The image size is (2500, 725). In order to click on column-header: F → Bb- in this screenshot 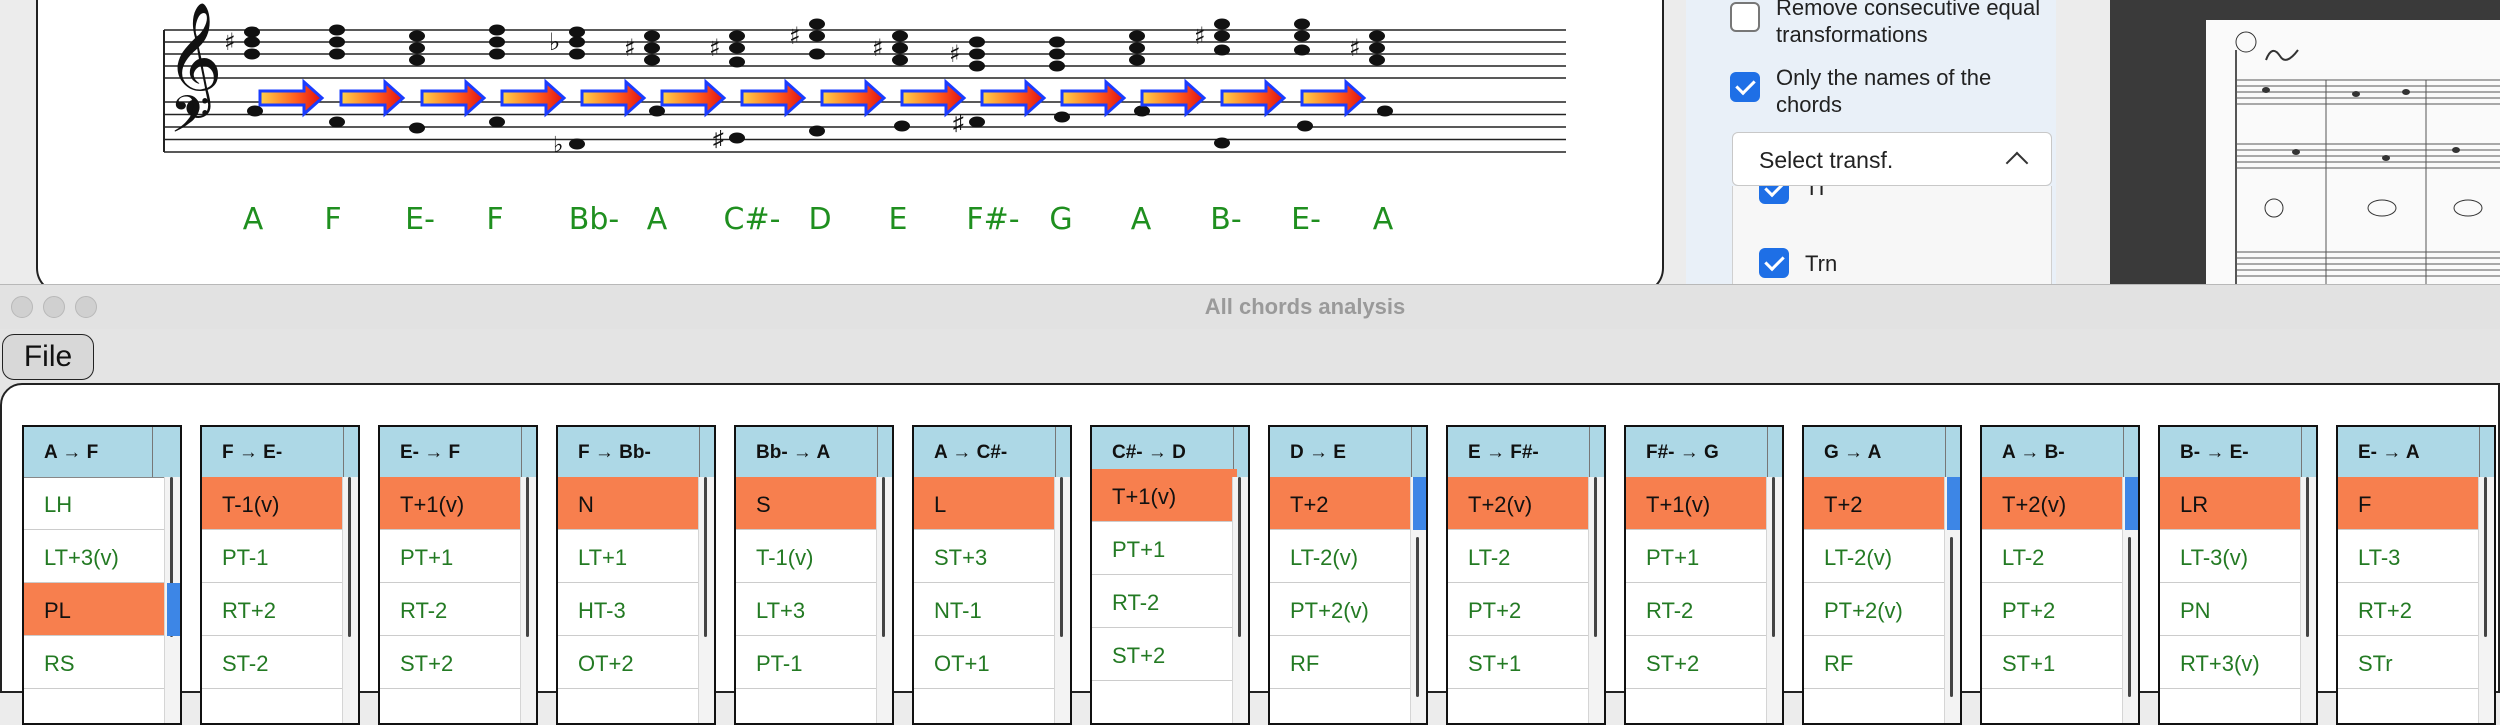, I will do `click(636, 452)`.